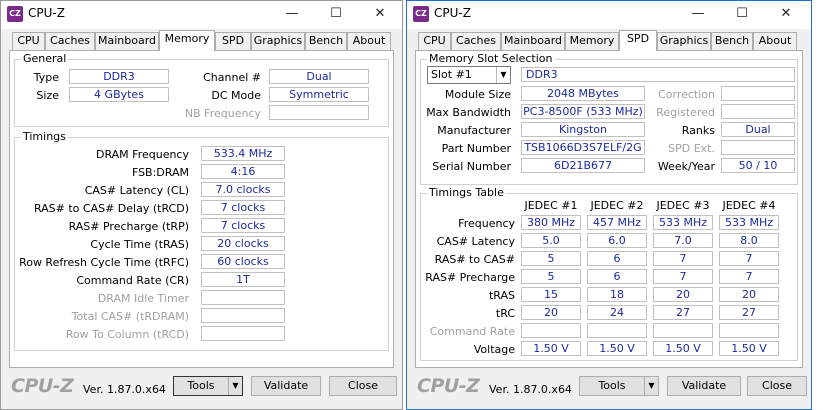 The width and height of the screenshot is (823, 410). Describe the element at coordinates (143, 298) in the screenshot. I see `timing-label: DRAM Idle Timer` at that location.